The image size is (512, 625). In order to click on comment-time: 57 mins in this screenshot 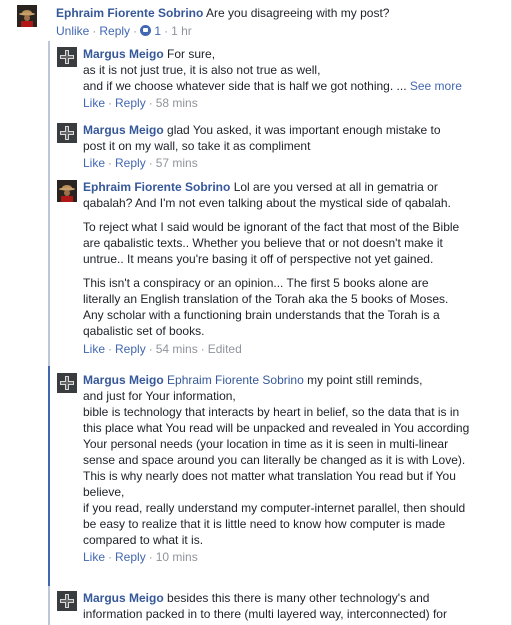, I will do `click(177, 163)`.